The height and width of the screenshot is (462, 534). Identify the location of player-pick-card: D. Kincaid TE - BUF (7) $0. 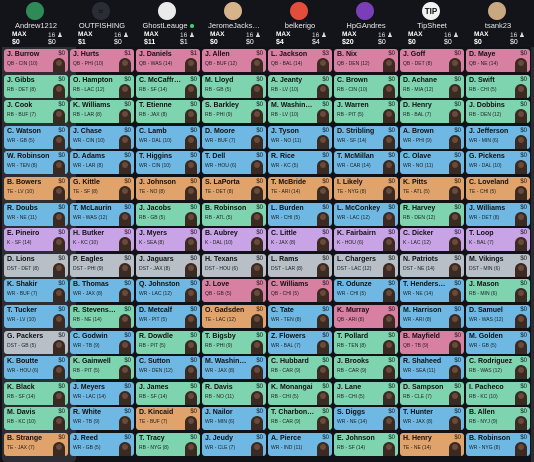
(168, 419).